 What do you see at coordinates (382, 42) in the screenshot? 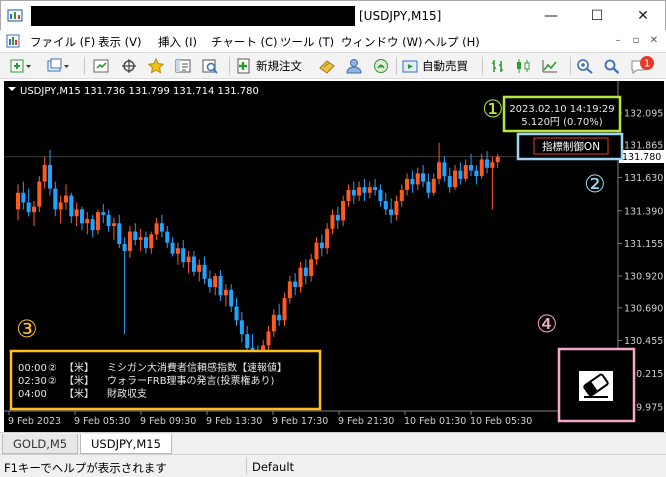
I see `menu-window: ウィンドウ (W)` at bounding box center [382, 42].